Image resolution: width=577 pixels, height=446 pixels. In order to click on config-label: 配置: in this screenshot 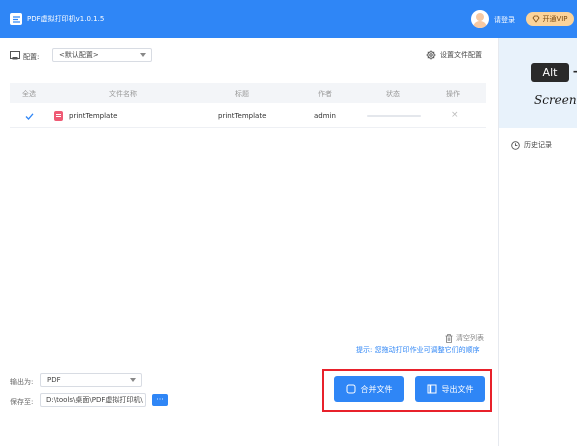, I will do `click(31, 57)`.